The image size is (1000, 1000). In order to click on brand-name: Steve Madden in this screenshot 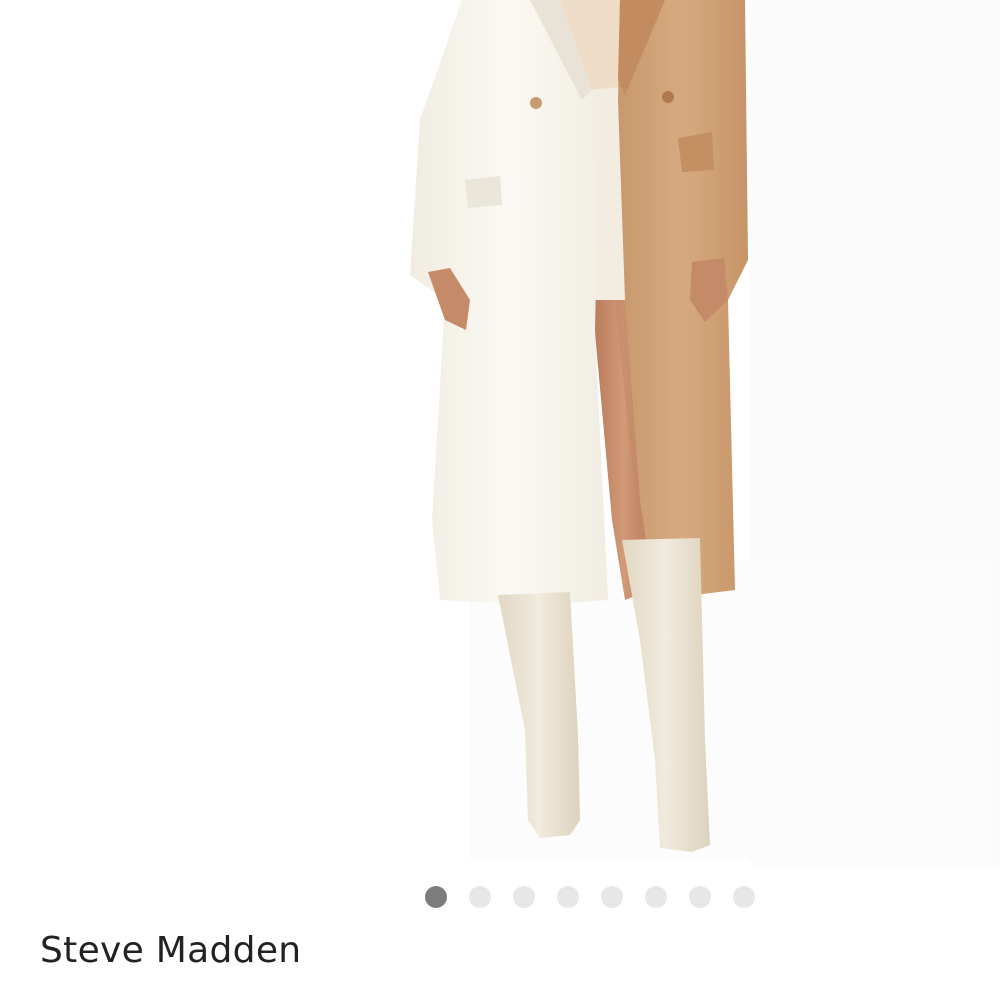, I will do `click(170, 950)`.